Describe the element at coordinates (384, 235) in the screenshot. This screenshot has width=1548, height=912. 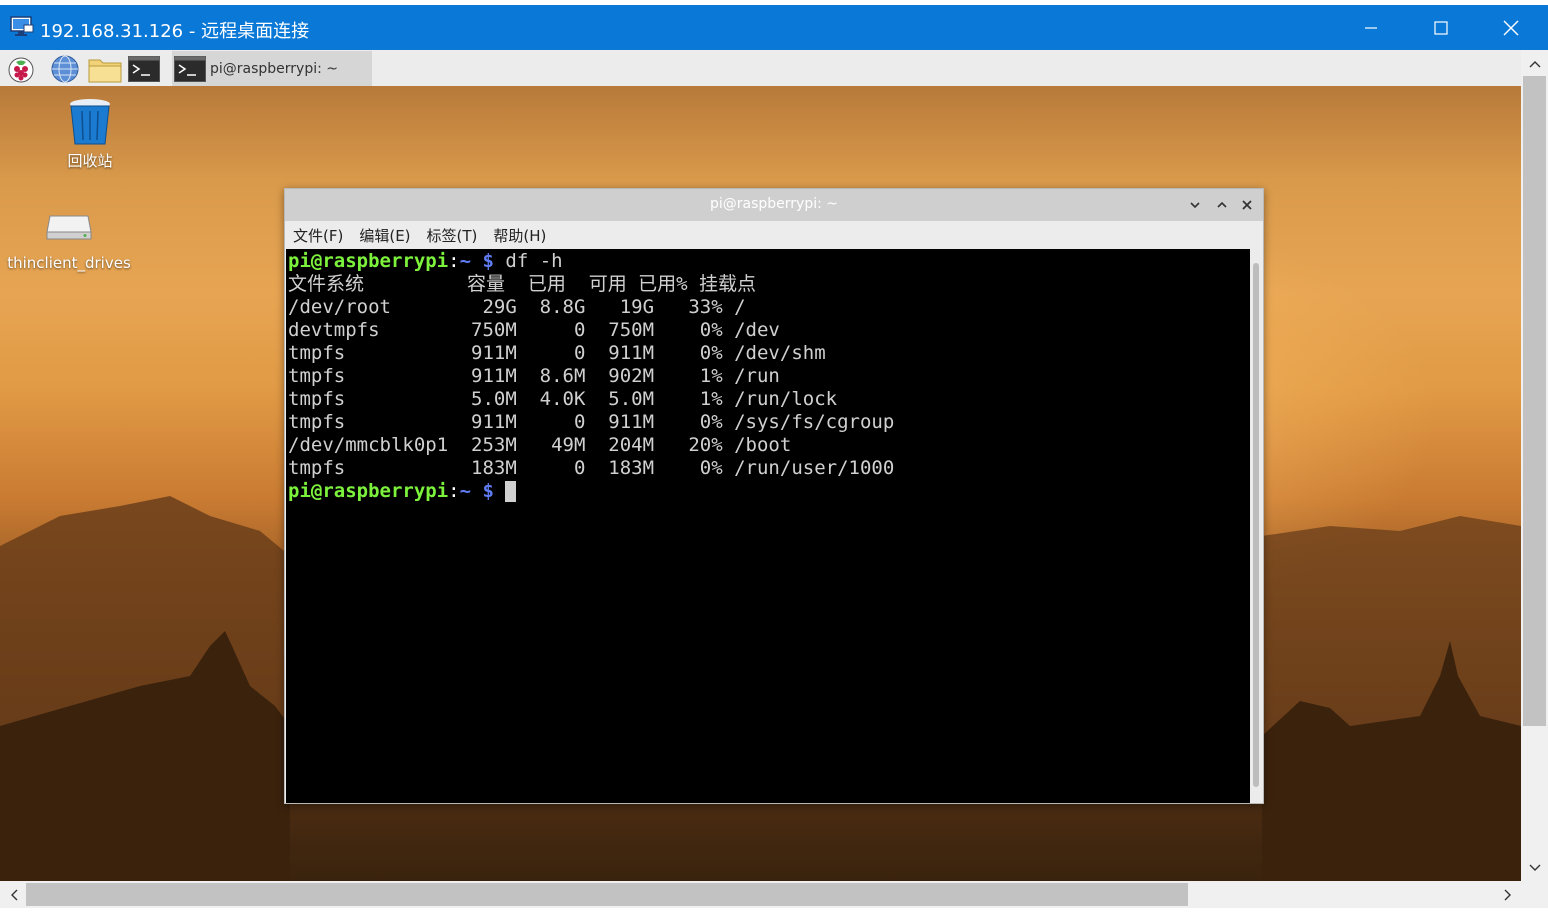
I see `menu-edit: 编辑(E)` at that location.